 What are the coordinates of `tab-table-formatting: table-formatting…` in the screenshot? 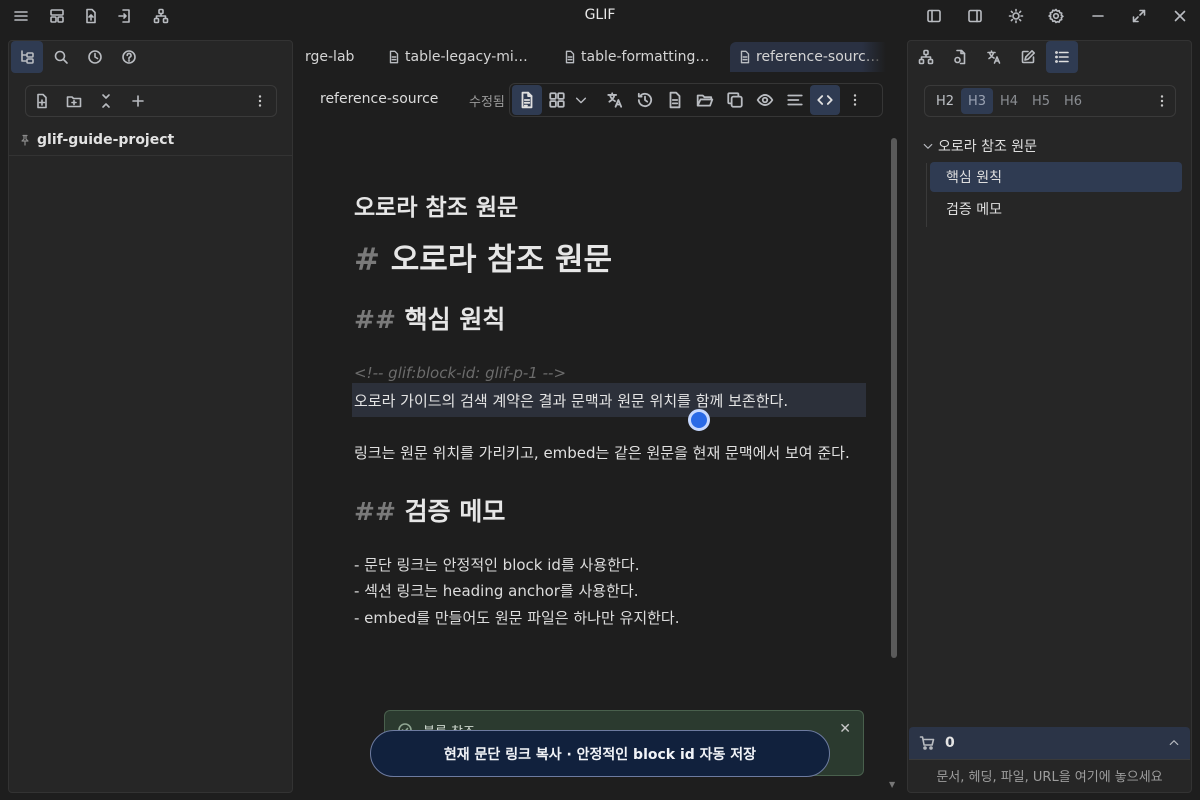 It's located at (636, 57).